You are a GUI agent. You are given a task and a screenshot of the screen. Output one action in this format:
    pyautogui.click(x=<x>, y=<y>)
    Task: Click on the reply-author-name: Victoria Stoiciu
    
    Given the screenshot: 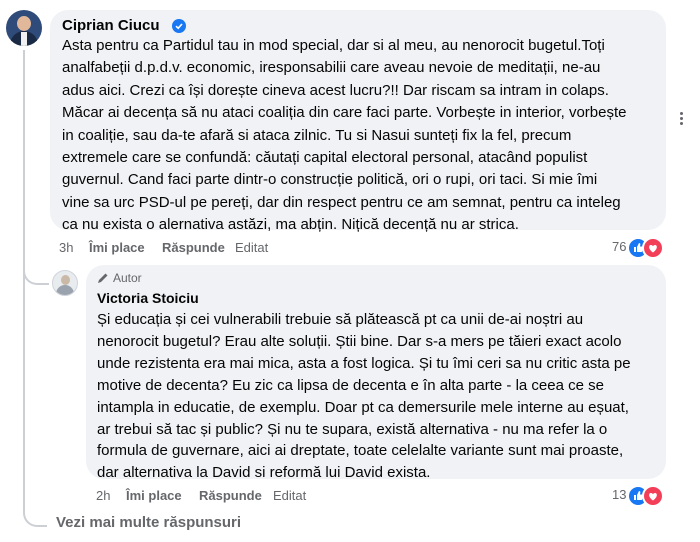 What is the action you would take?
    pyautogui.click(x=148, y=298)
    